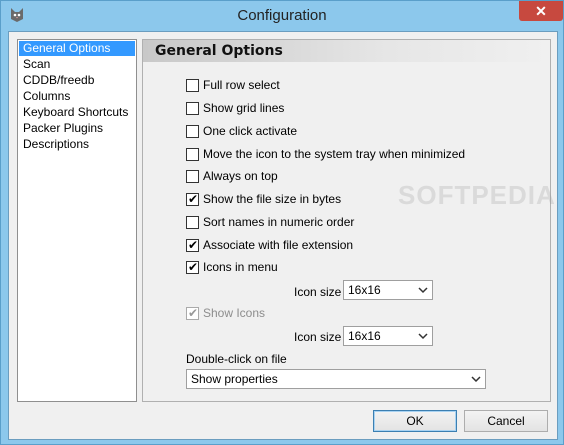  I want to click on panel-header: General Options, so click(346, 51).